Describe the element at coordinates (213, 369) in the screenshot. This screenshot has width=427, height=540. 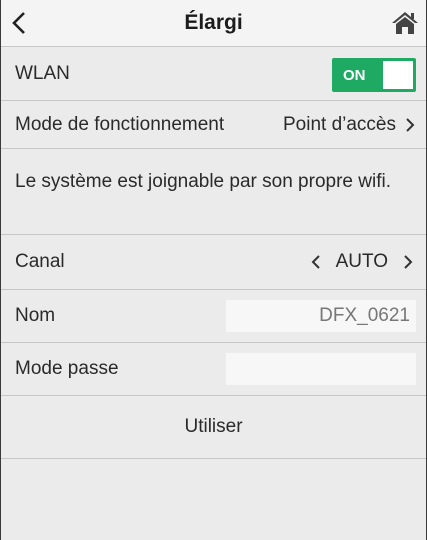
I see `password-row: Mode passe` at that location.